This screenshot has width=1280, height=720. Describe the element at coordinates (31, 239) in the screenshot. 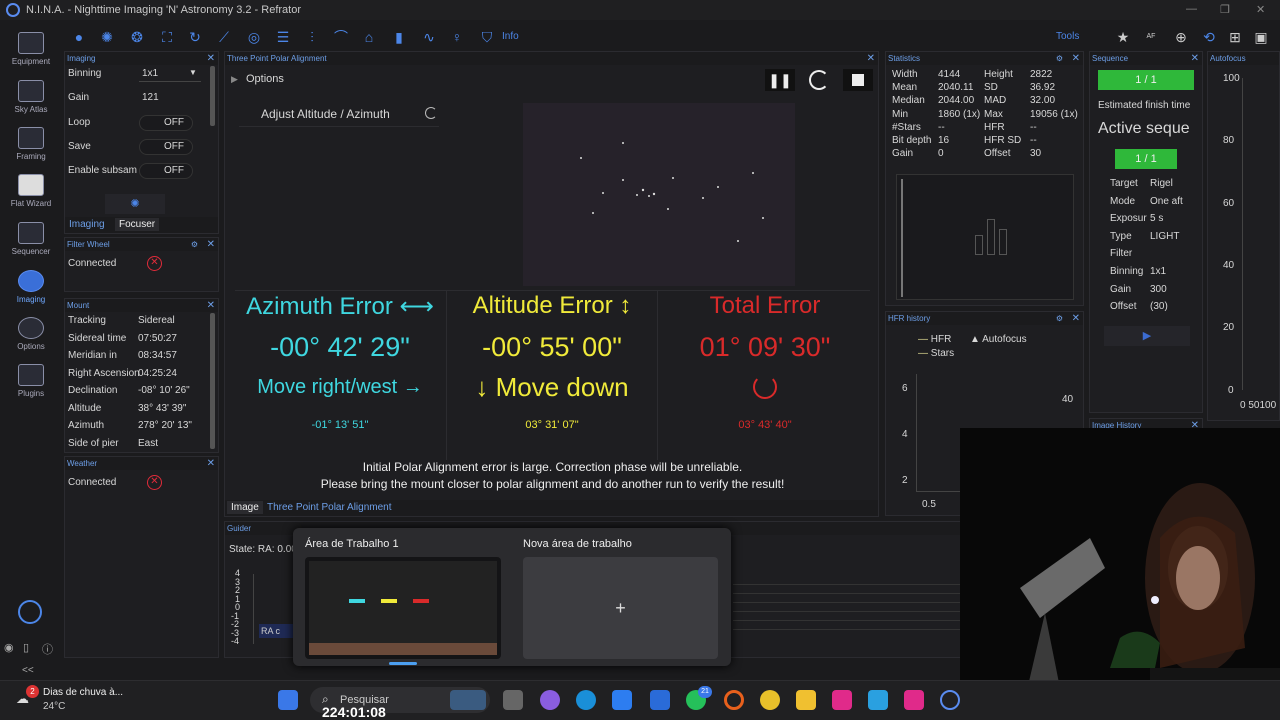

I see `nav-sequencer: Sequencer` at that location.